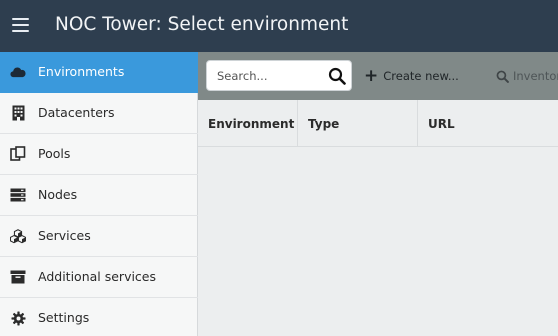 This screenshot has width=558, height=336. I want to click on cubes-icon, so click(18, 236).